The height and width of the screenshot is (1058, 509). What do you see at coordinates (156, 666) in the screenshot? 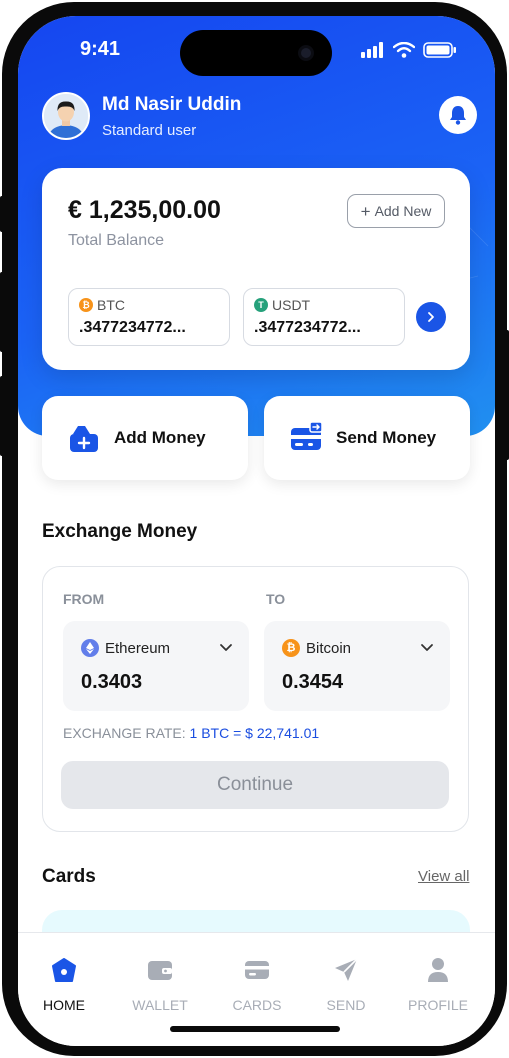
I see `from-currency-select: Ethereum 0.3403` at bounding box center [156, 666].